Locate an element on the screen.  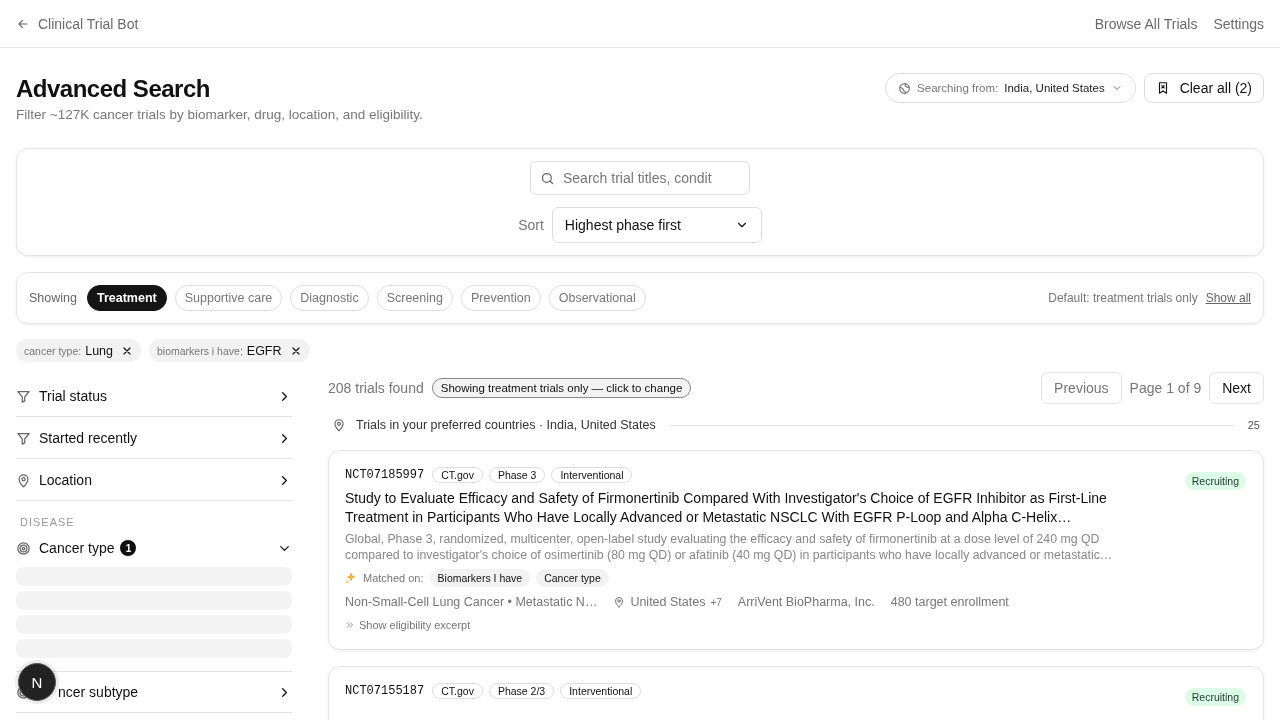
clear-all-button: Clear all (2) is located at coordinates (1203, 88).